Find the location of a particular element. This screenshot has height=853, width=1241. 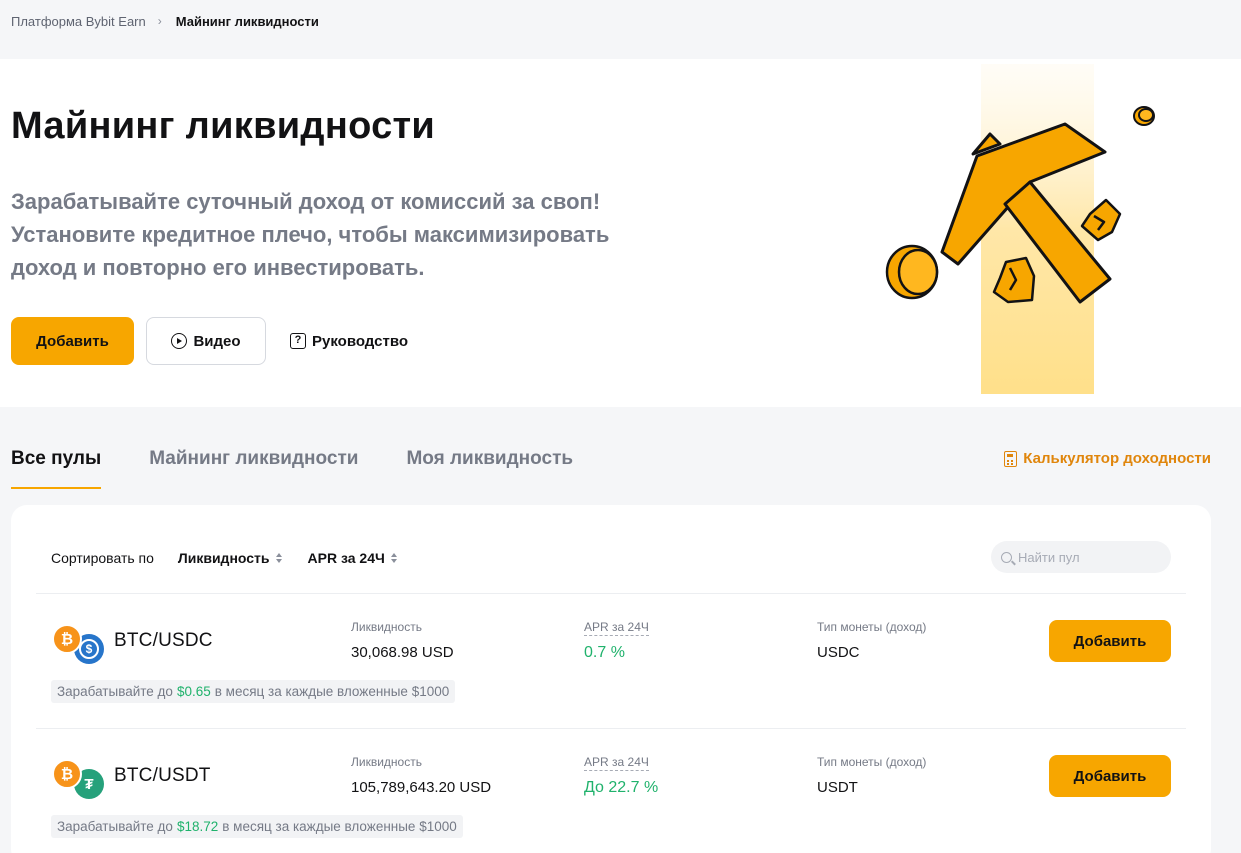

chevron-right-icon: › is located at coordinates (159, 21).